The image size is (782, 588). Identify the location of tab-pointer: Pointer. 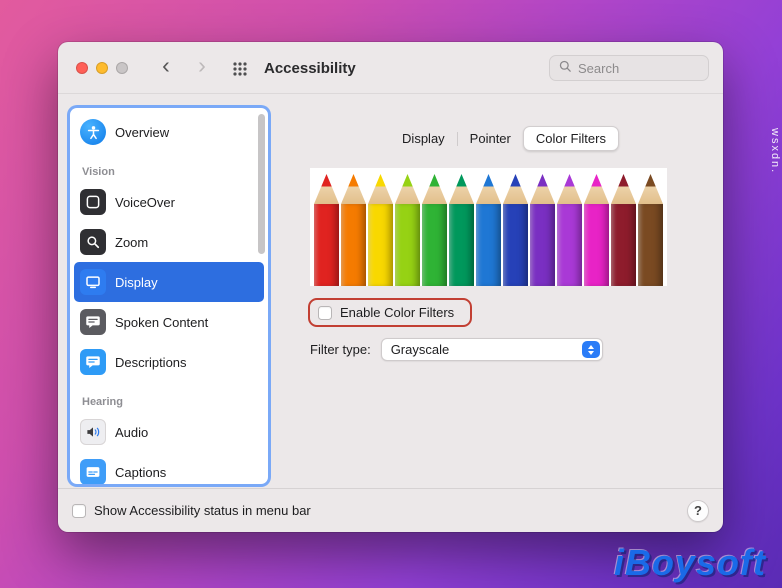
(490, 138).